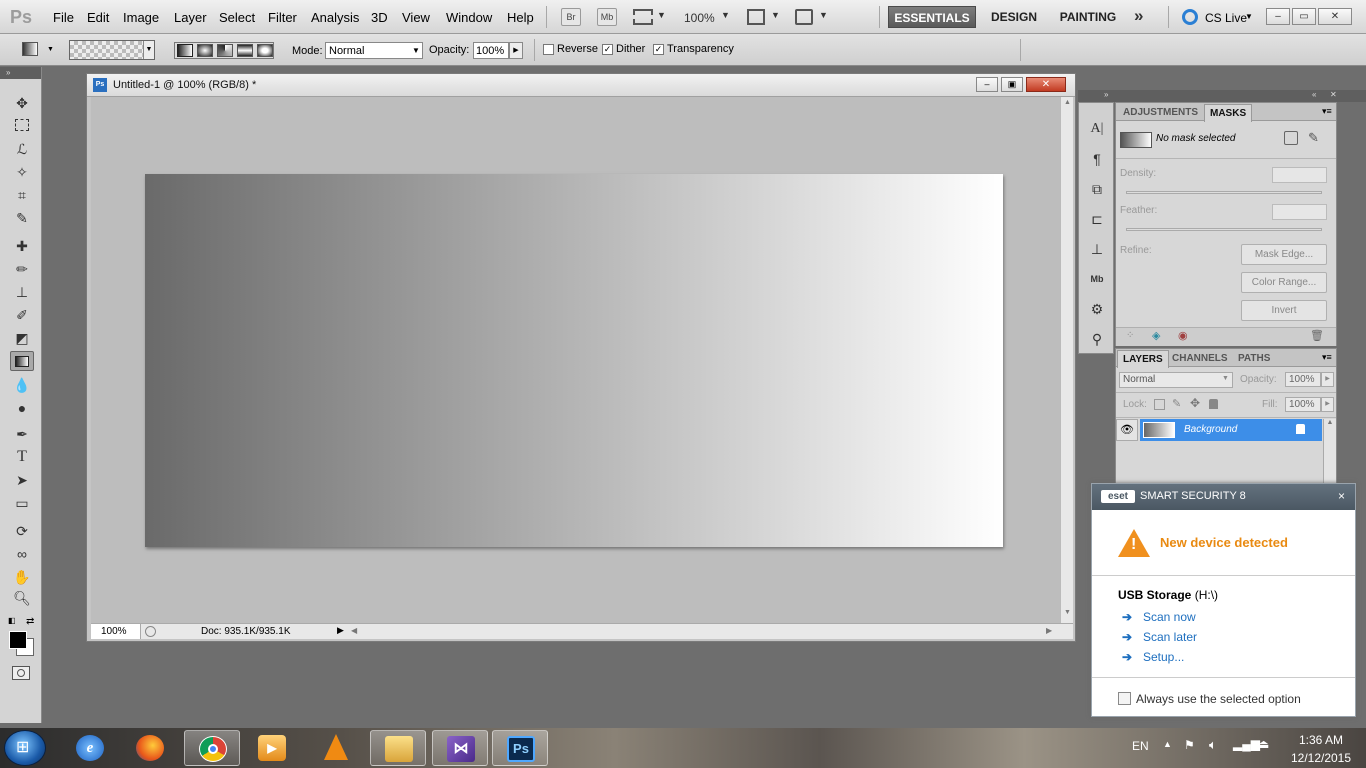 The image size is (1366, 768). Describe the element at coordinates (1097, 189) in the screenshot. I see `brush-panel-icon: ⧉` at that location.